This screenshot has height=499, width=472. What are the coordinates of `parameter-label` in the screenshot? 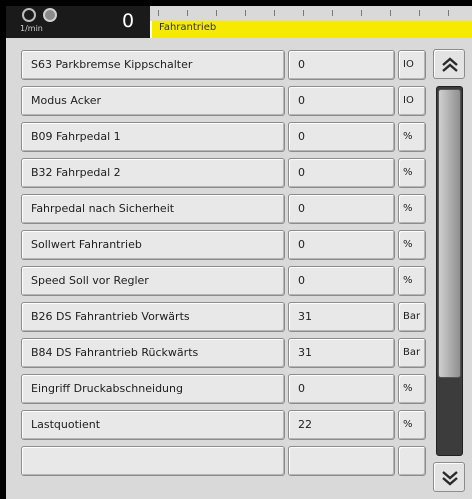 It's located at (153, 461).